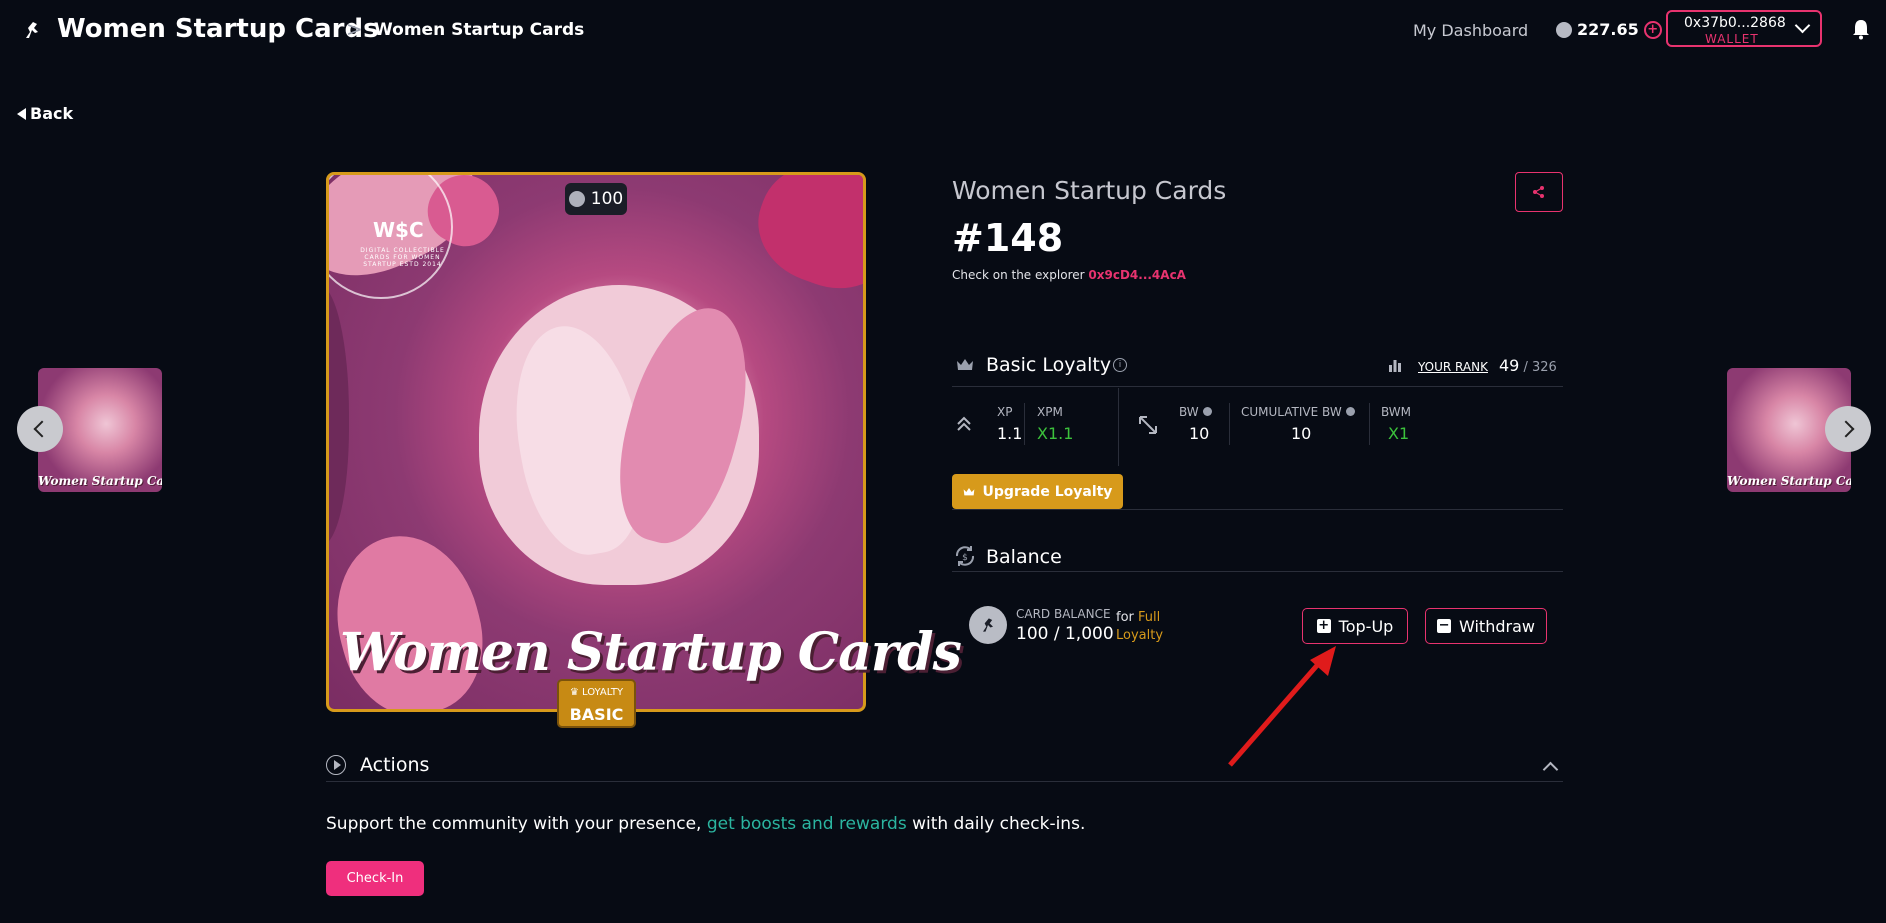 The width and height of the screenshot is (1886, 923). Describe the element at coordinates (479, 30) in the screenshot. I see `breadcrumb: Women Startup Cards` at that location.